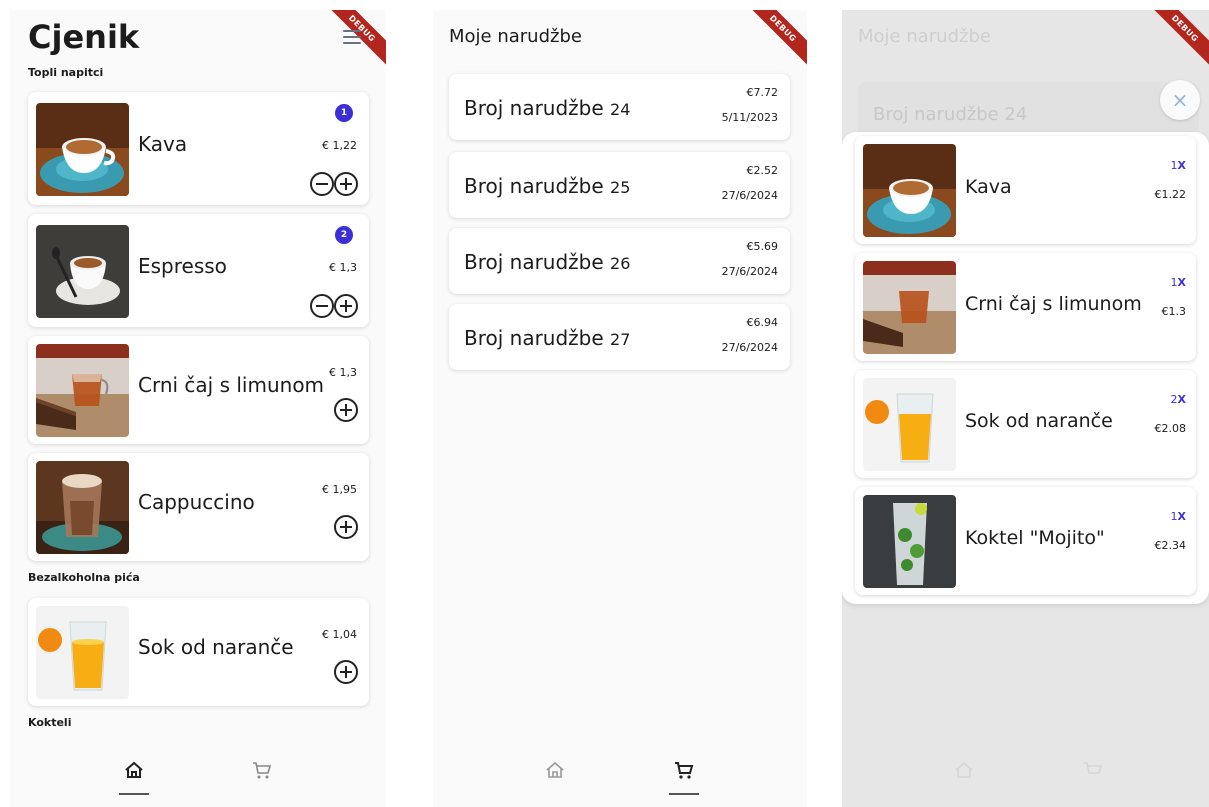  What do you see at coordinates (344, 113) in the screenshot?
I see `quantity-badge: 1` at bounding box center [344, 113].